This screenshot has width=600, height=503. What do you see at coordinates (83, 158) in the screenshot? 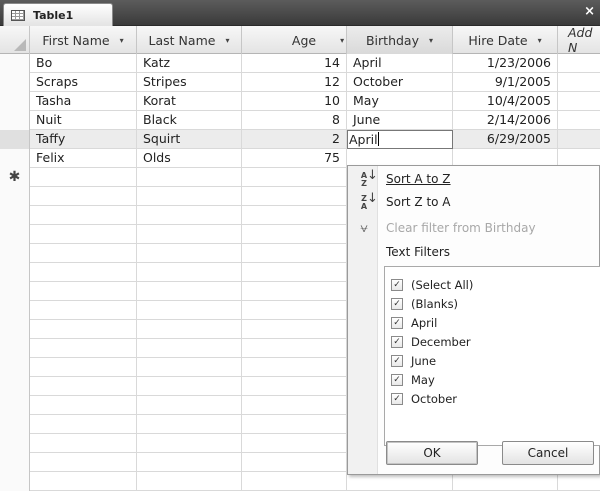
I see `cell-first-name: Felix` at bounding box center [83, 158].